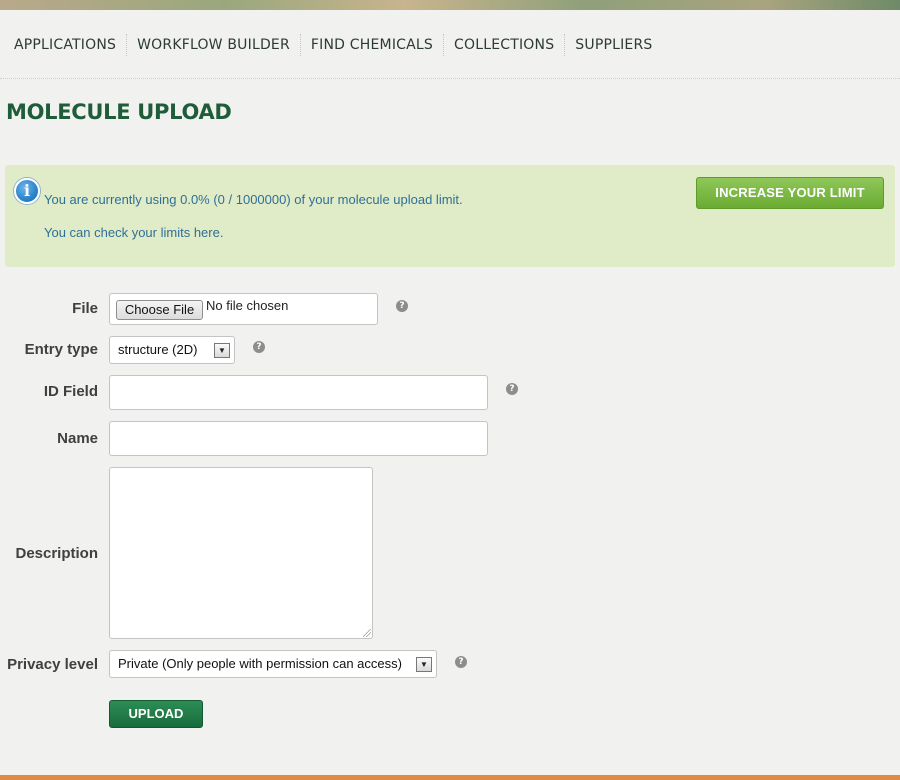 The image size is (900, 780). I want to click on id-field-help-icon: ?, so click(512, 389).